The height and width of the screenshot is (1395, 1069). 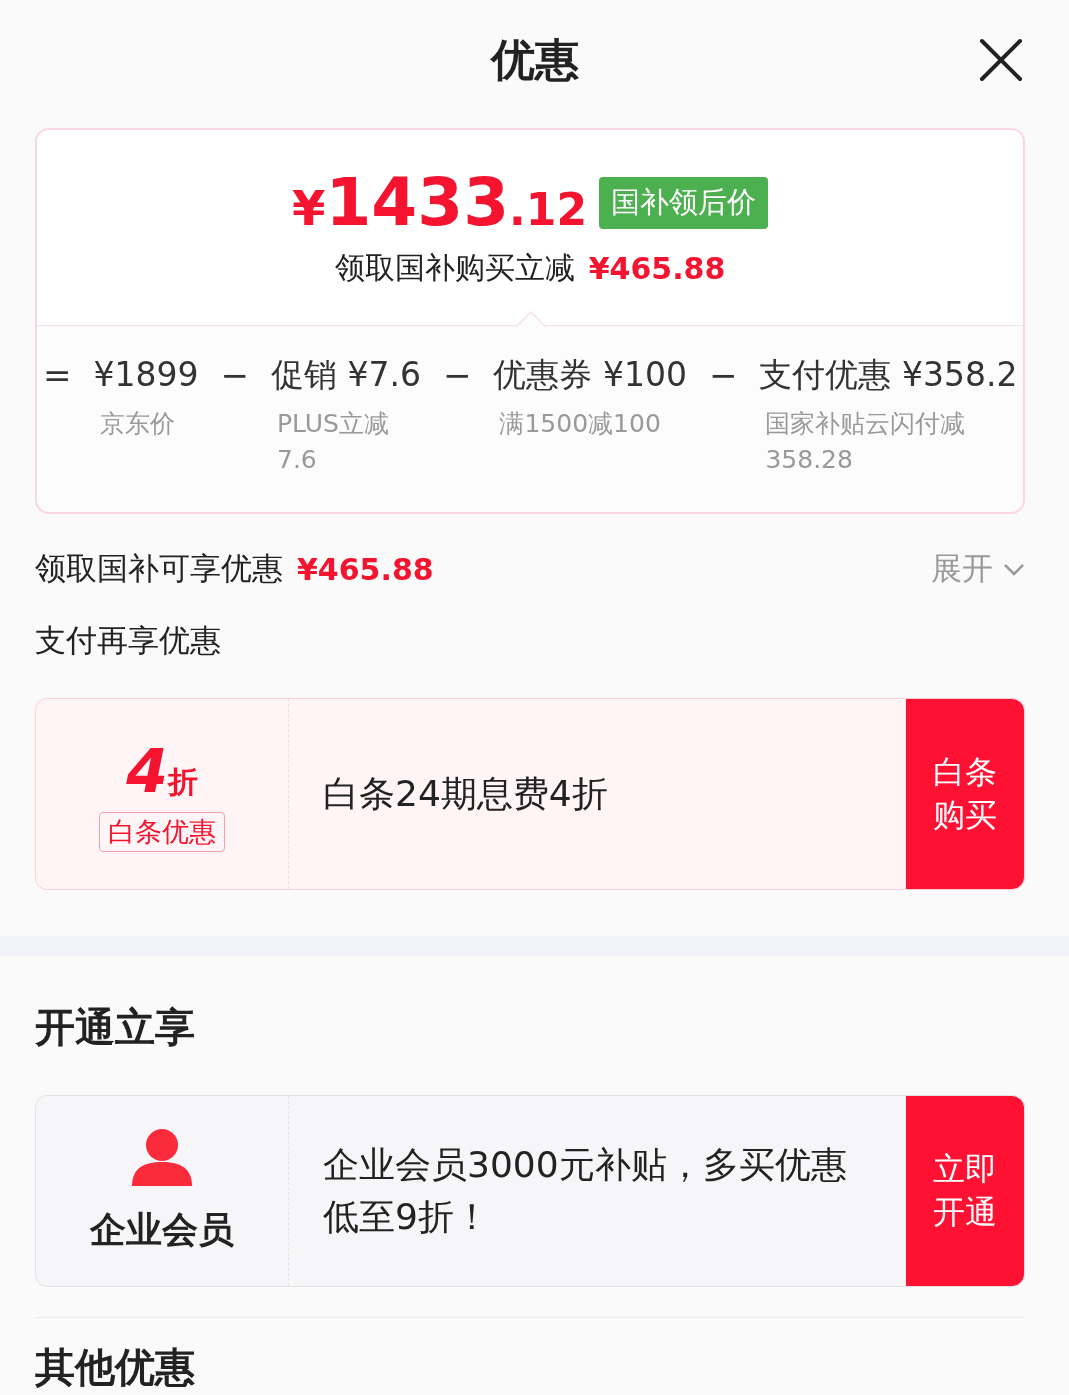 I want to click on price-component: 优惠券 ¥100, so click(x=590, y=375).